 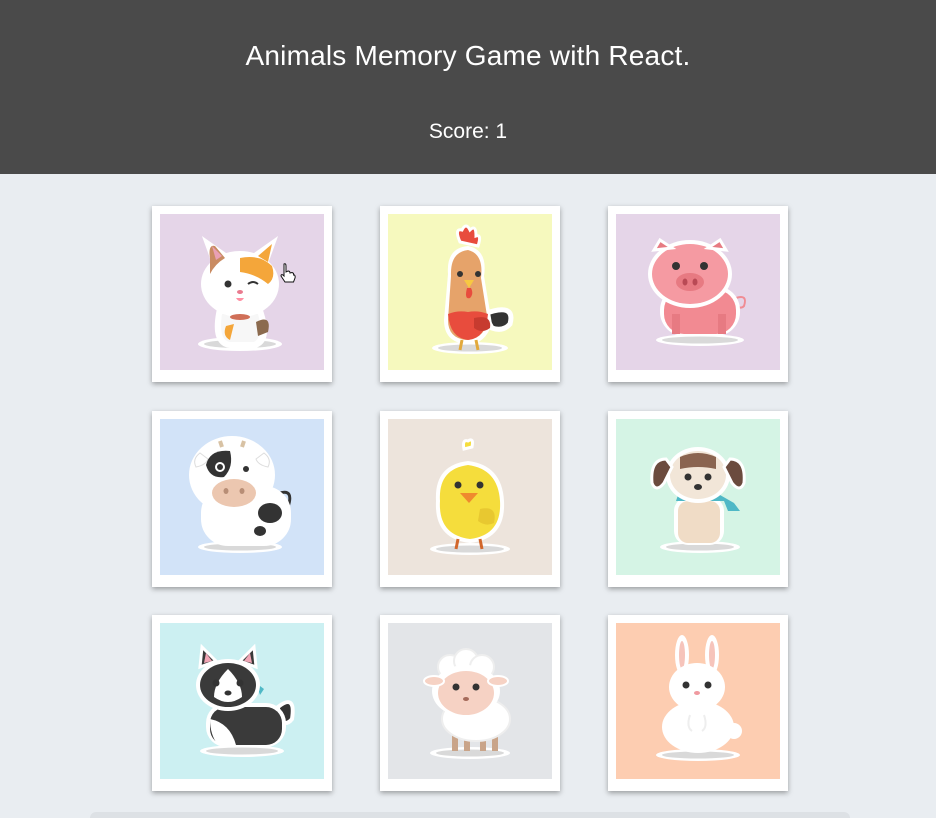 I want to click on card-husky, so click(x=242, y=703).